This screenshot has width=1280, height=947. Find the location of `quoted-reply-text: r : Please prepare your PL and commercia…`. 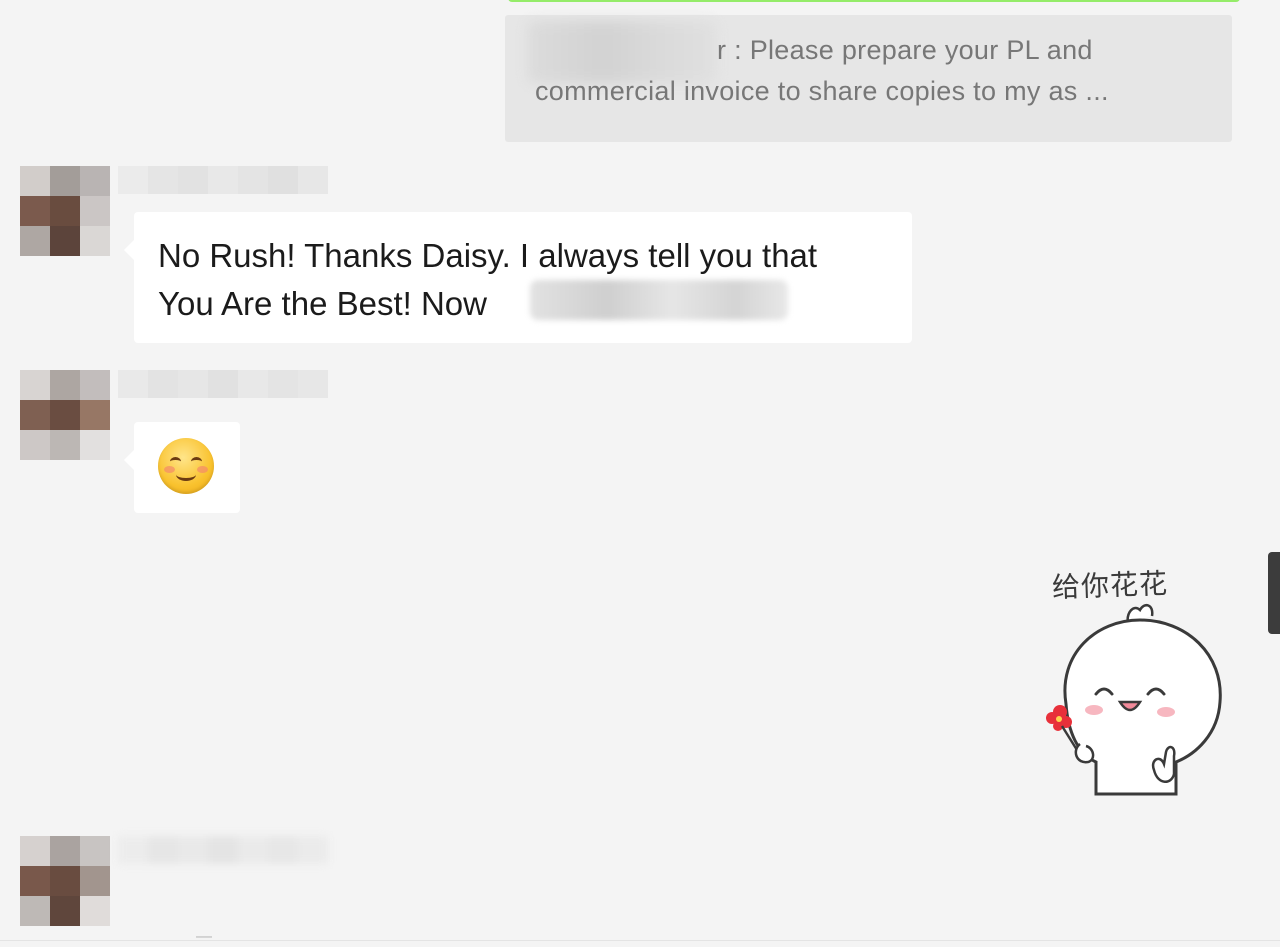

quoted-reply-text: r : Please prepare your PL and commercia… is located at coordinates (875, 71).